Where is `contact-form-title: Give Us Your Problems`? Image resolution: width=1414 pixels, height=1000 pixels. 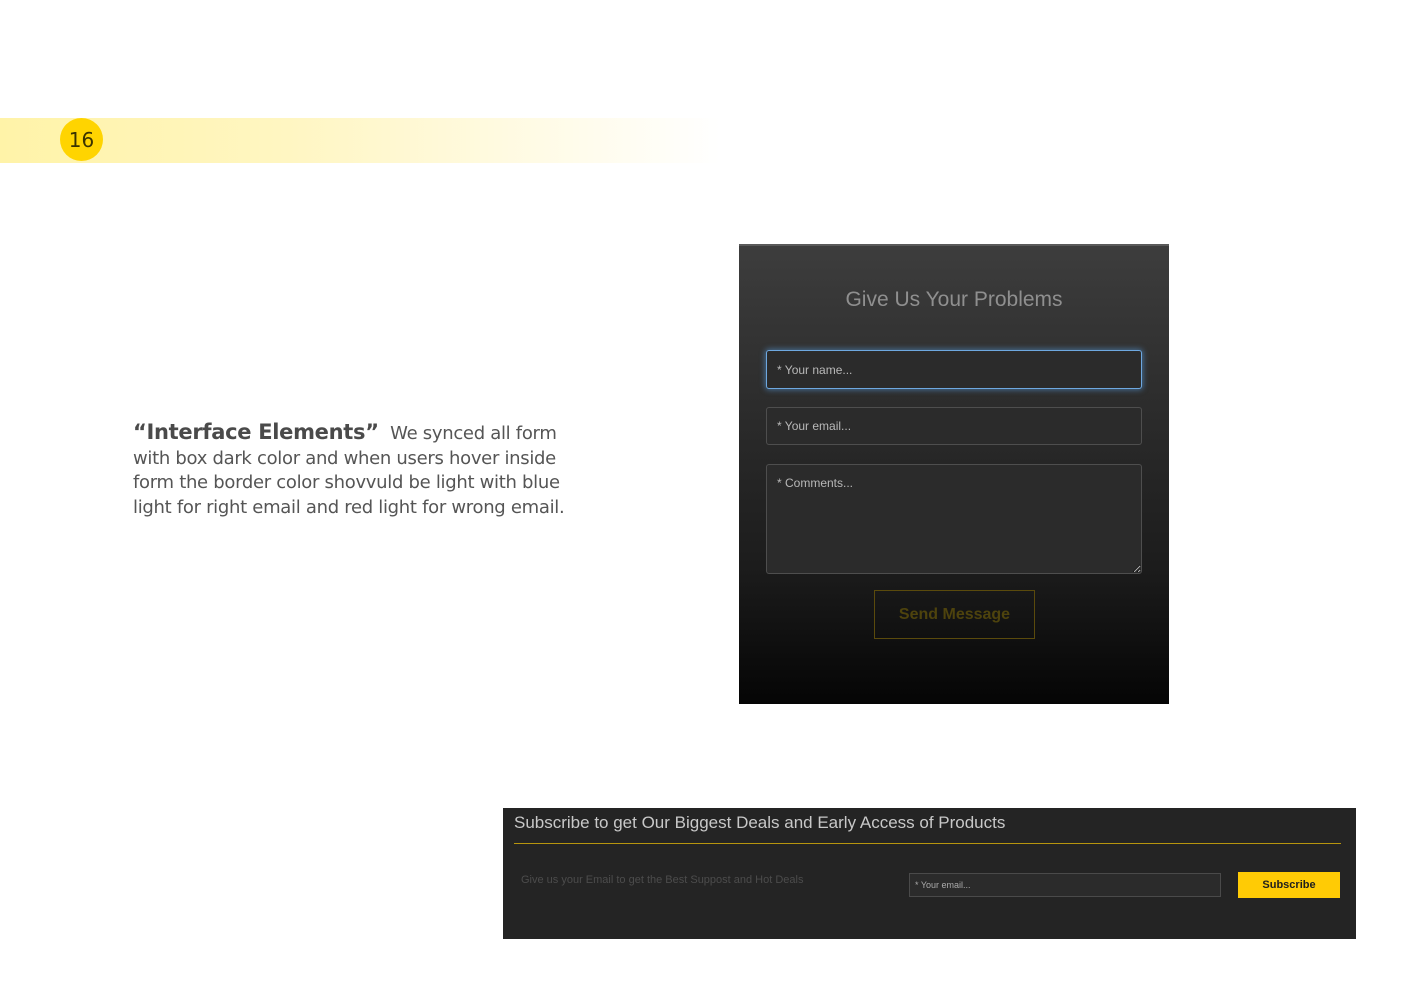 contact-form-title: Give Us Your Problems is located at coordinates (954, 299).